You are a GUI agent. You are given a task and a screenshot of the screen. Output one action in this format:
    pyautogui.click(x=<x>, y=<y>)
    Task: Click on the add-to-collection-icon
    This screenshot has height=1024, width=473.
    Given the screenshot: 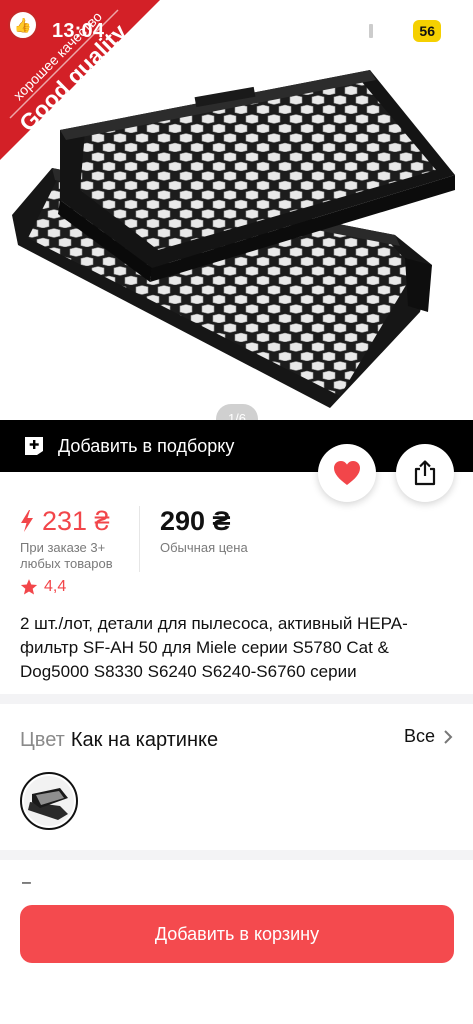 What is the action you would take?
    pyautogui.click(x=34, y=446)
    